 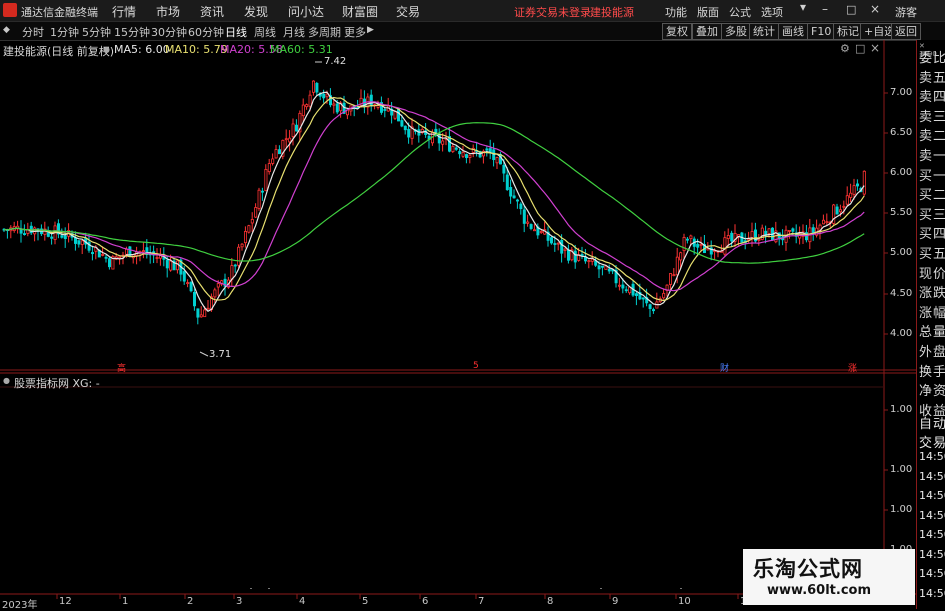 I want to click on price-tick: 4.50, so click(x=901, y=293).